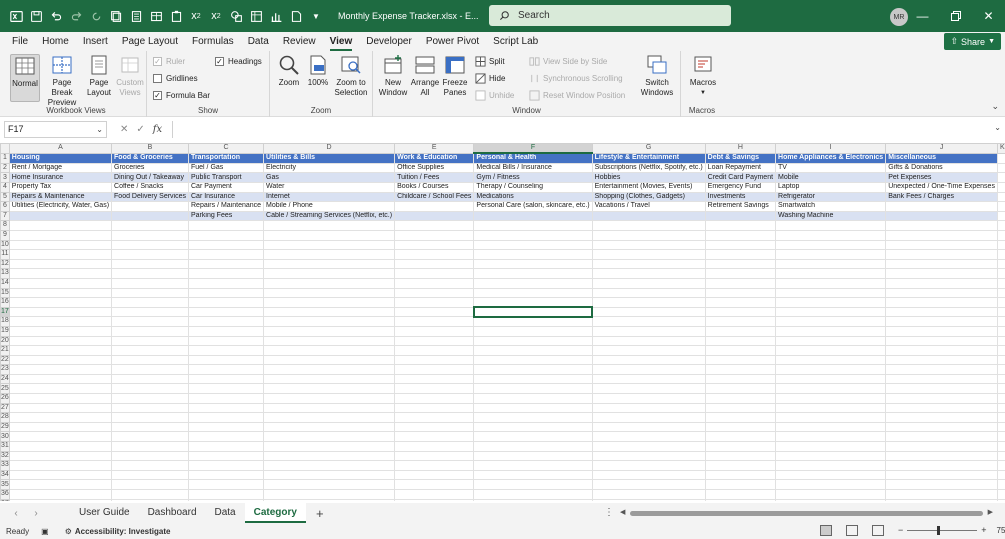 This screenshot has width=1005, height=539. I want to click on cell: Rent / Mortgage, so click(60, 168).